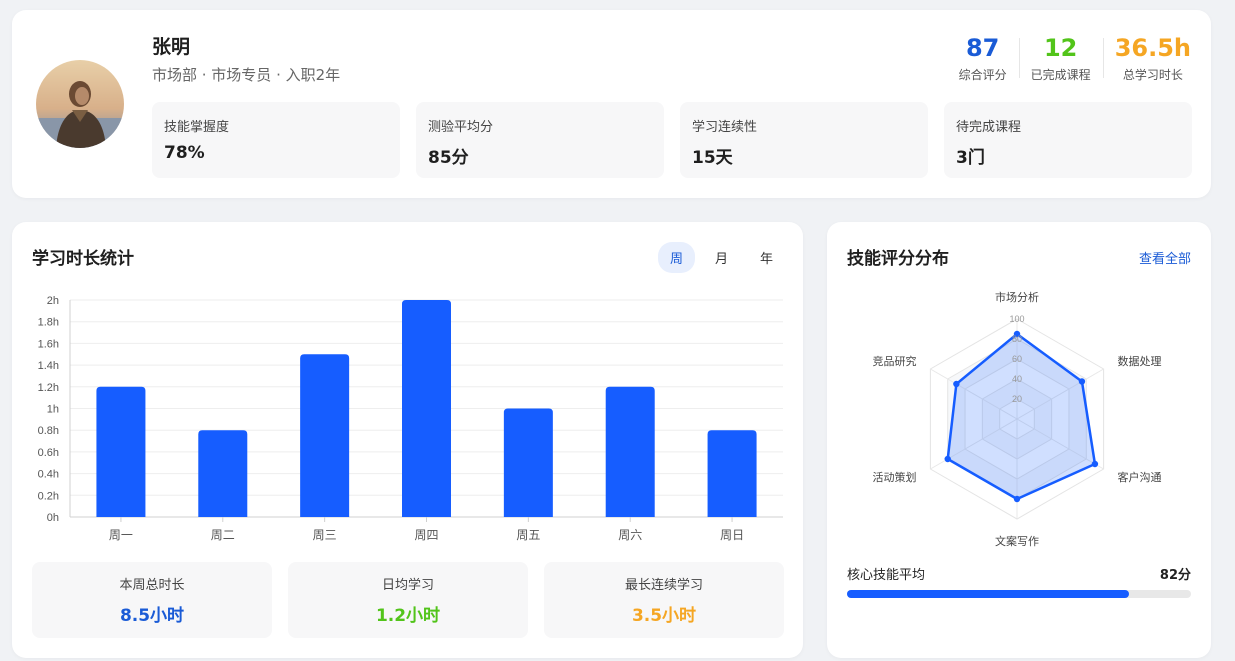  I want to click on radar-tick-label: 40, so click(1017, 379).